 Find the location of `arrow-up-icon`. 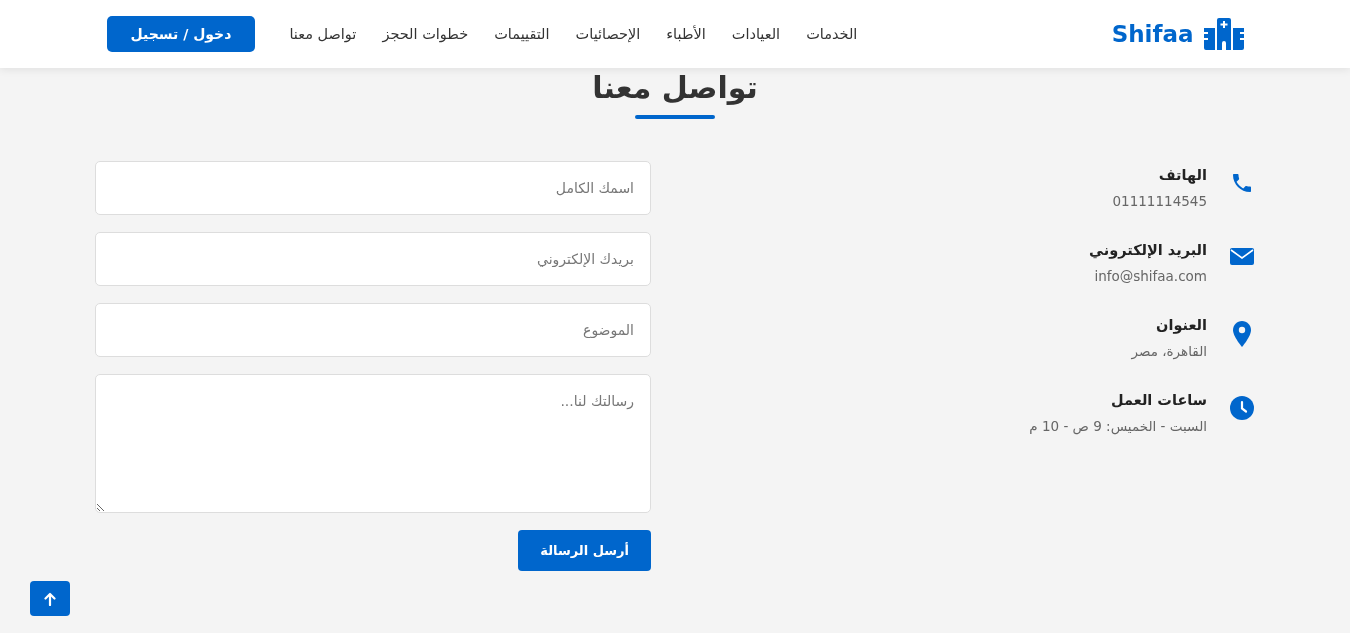

arrow-up-icon is located at coordinates (50, 598).